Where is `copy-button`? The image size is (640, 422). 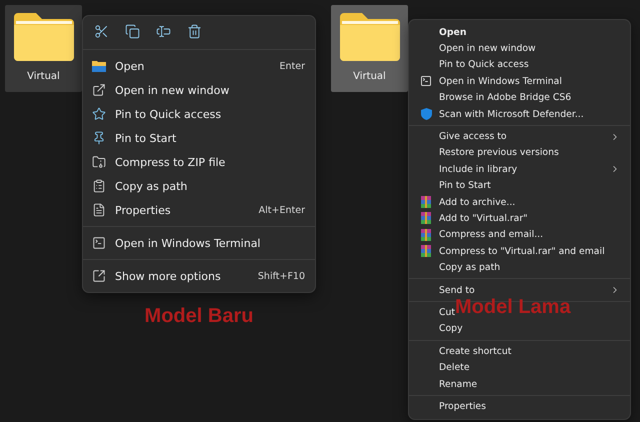 copy-button is located at coordinates (132, 31).